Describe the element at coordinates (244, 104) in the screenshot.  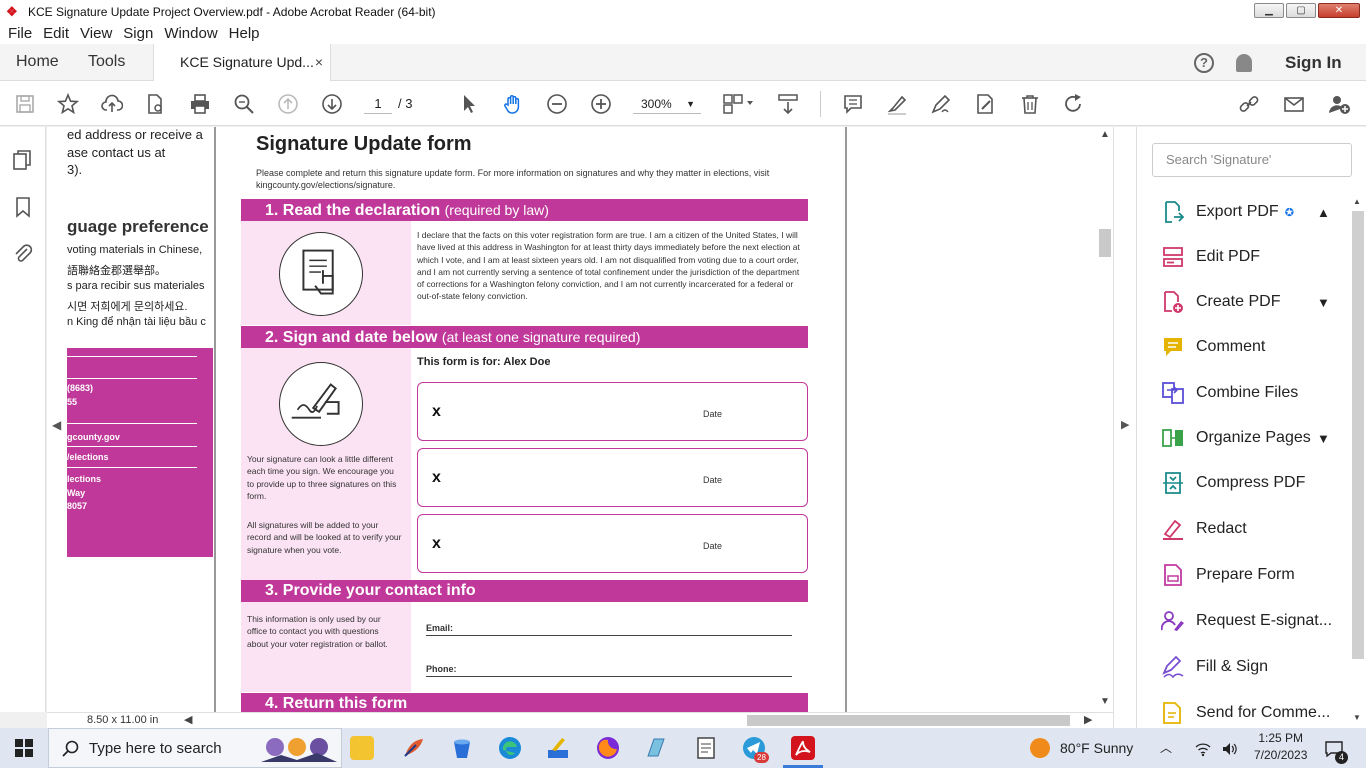
I see `zoom-search-icon` at that location.